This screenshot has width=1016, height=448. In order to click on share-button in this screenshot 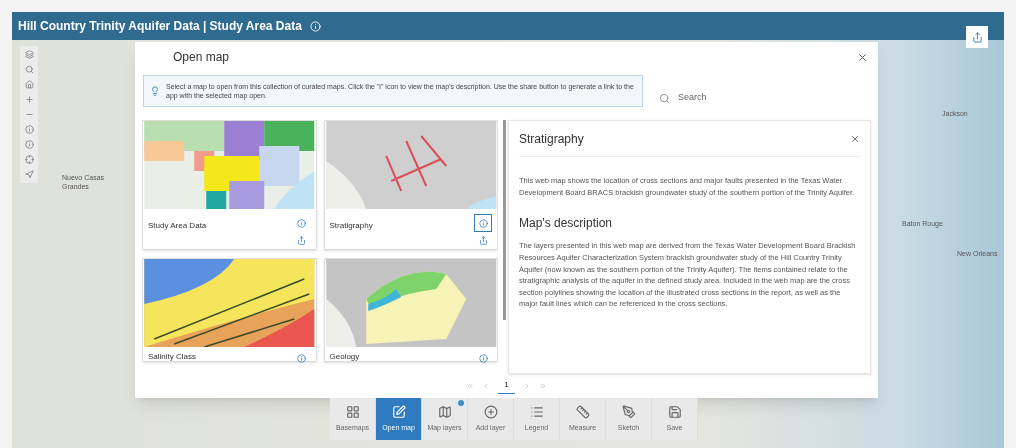, I will do `click(977, 37)`.